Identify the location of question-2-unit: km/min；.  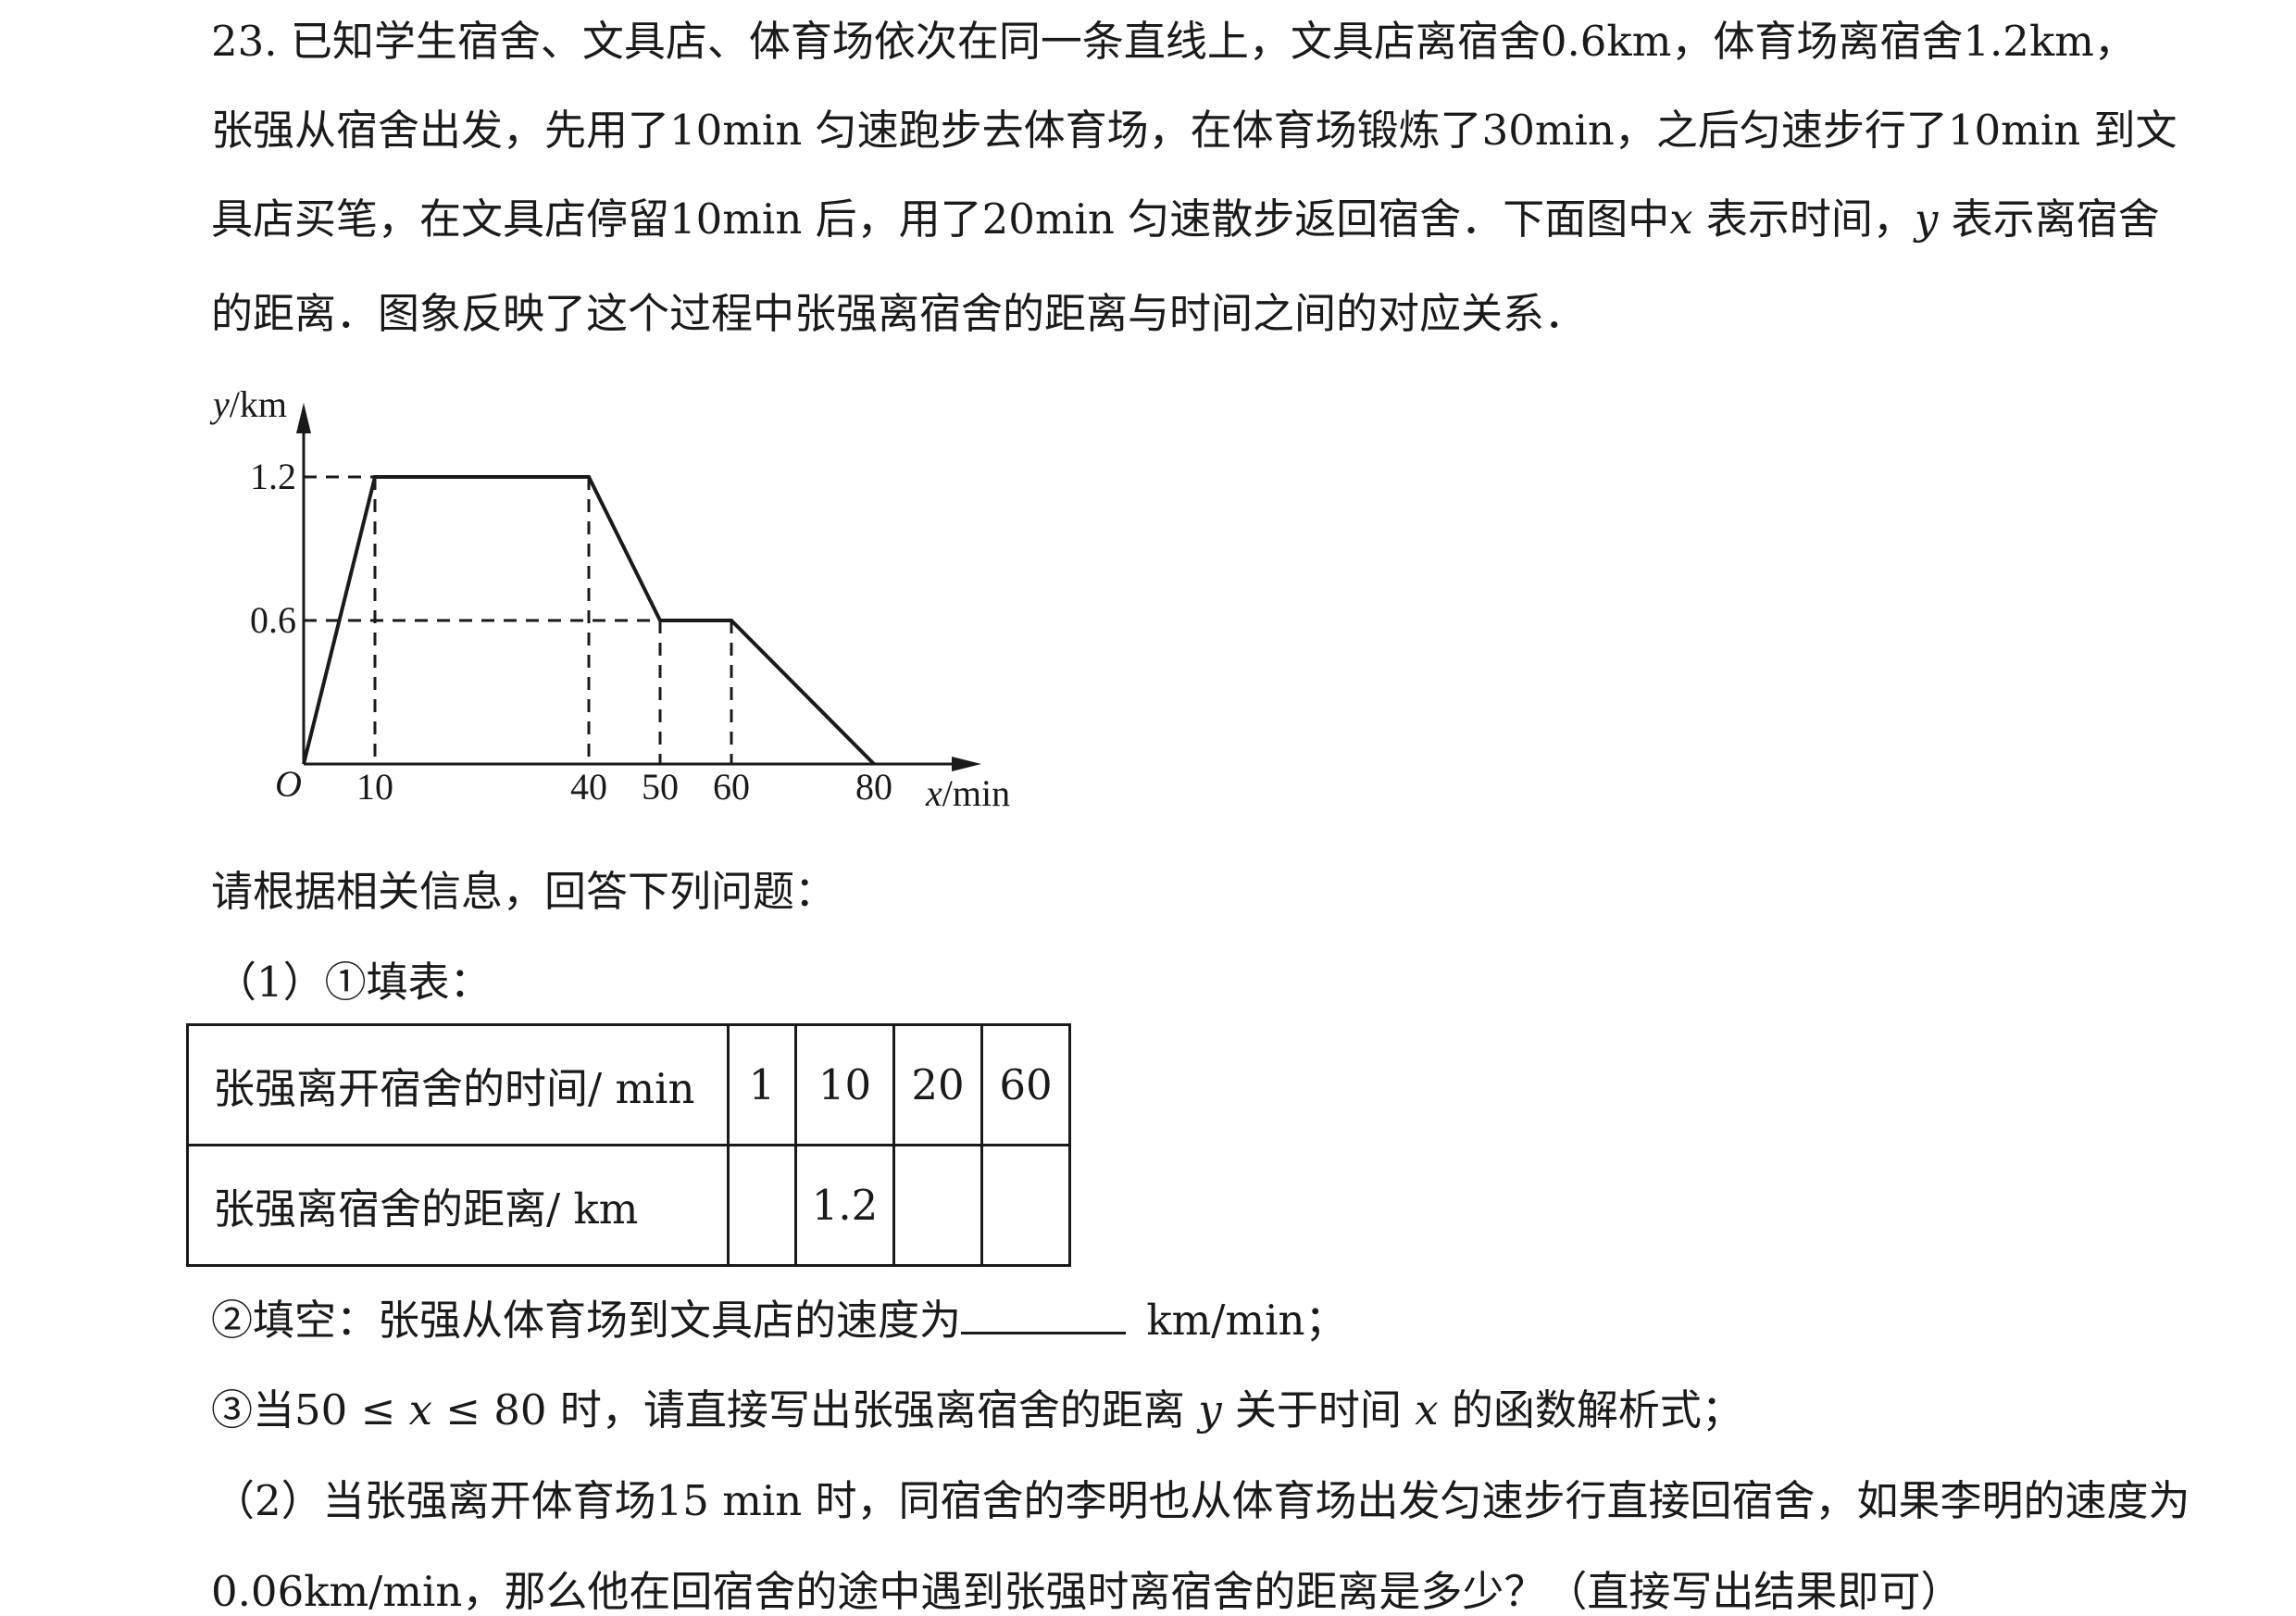
(1240, 1320).